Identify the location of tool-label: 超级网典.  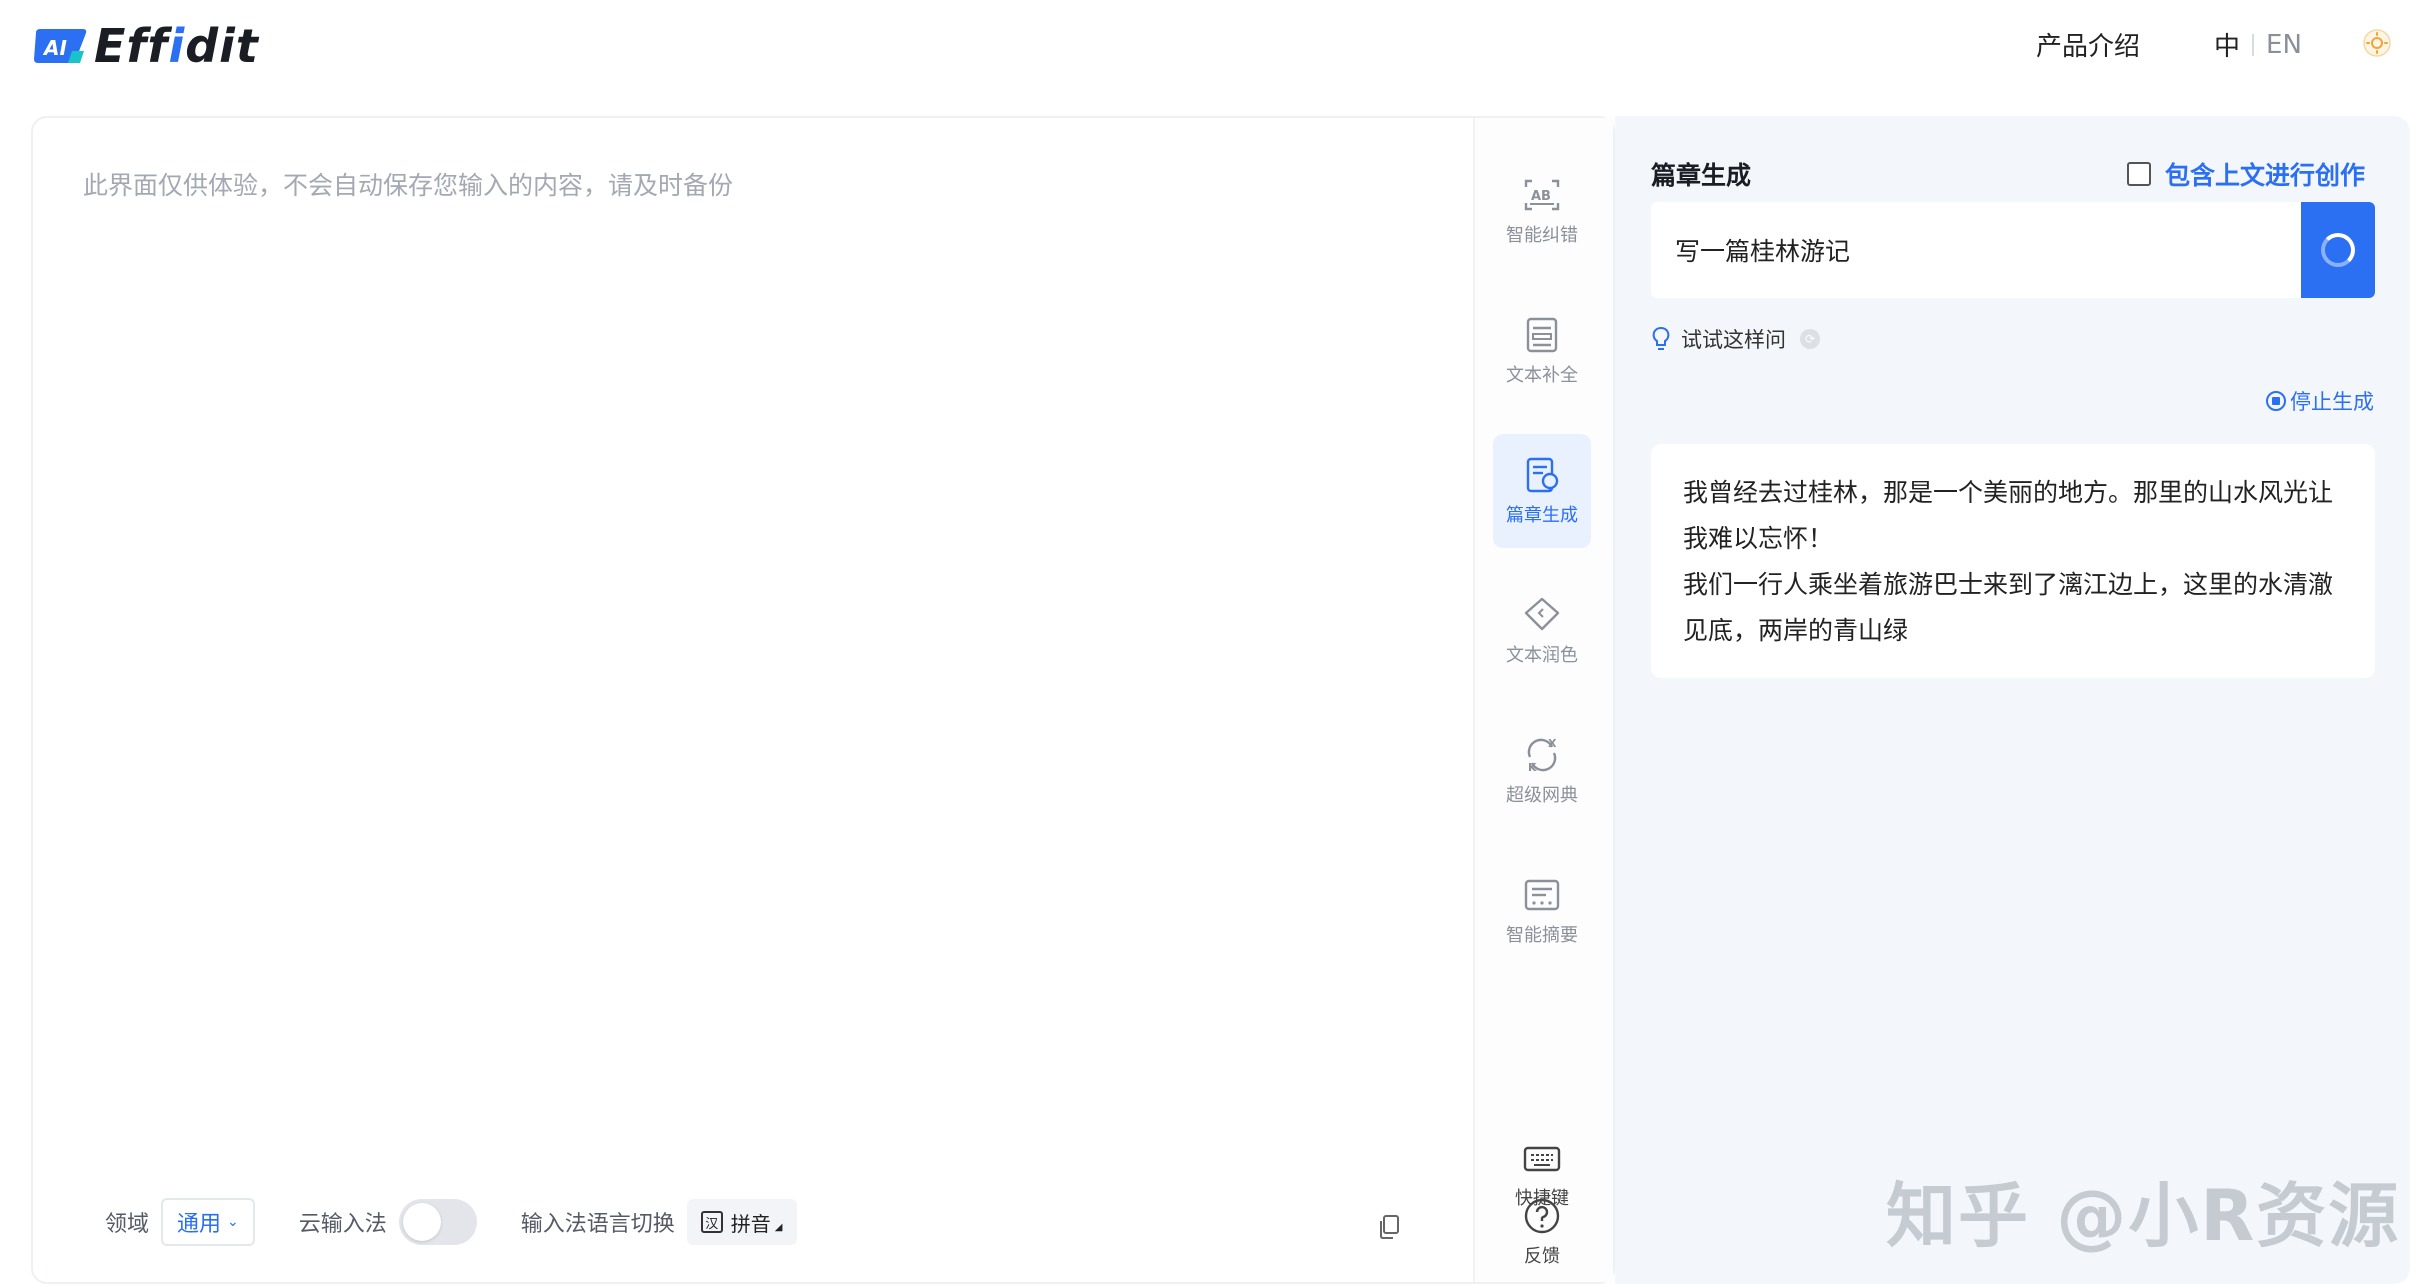
(1542, 795).